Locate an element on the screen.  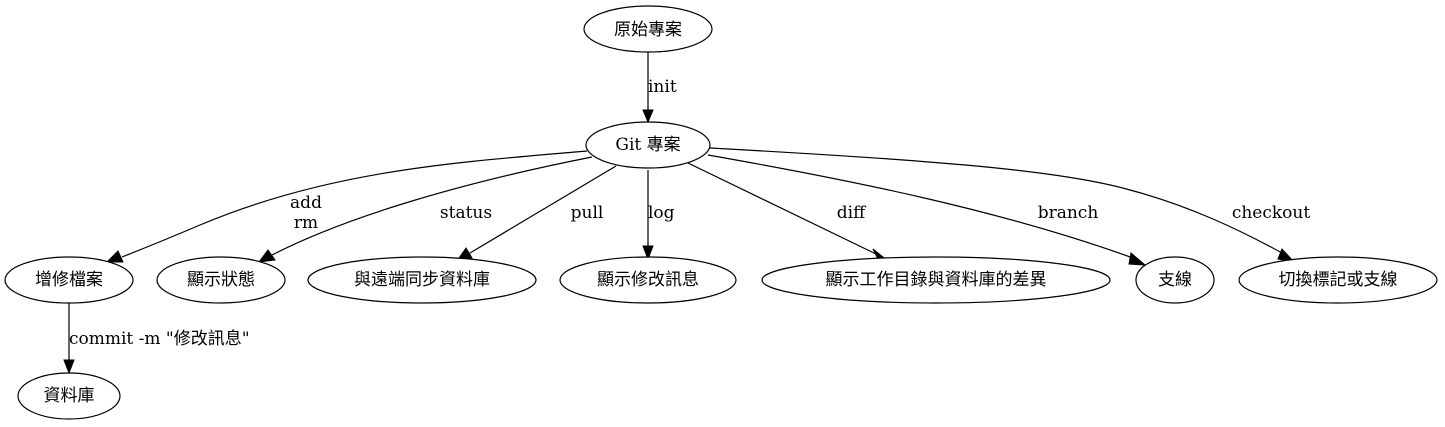
edge-label-log: log is located at coordinates (661, 213).